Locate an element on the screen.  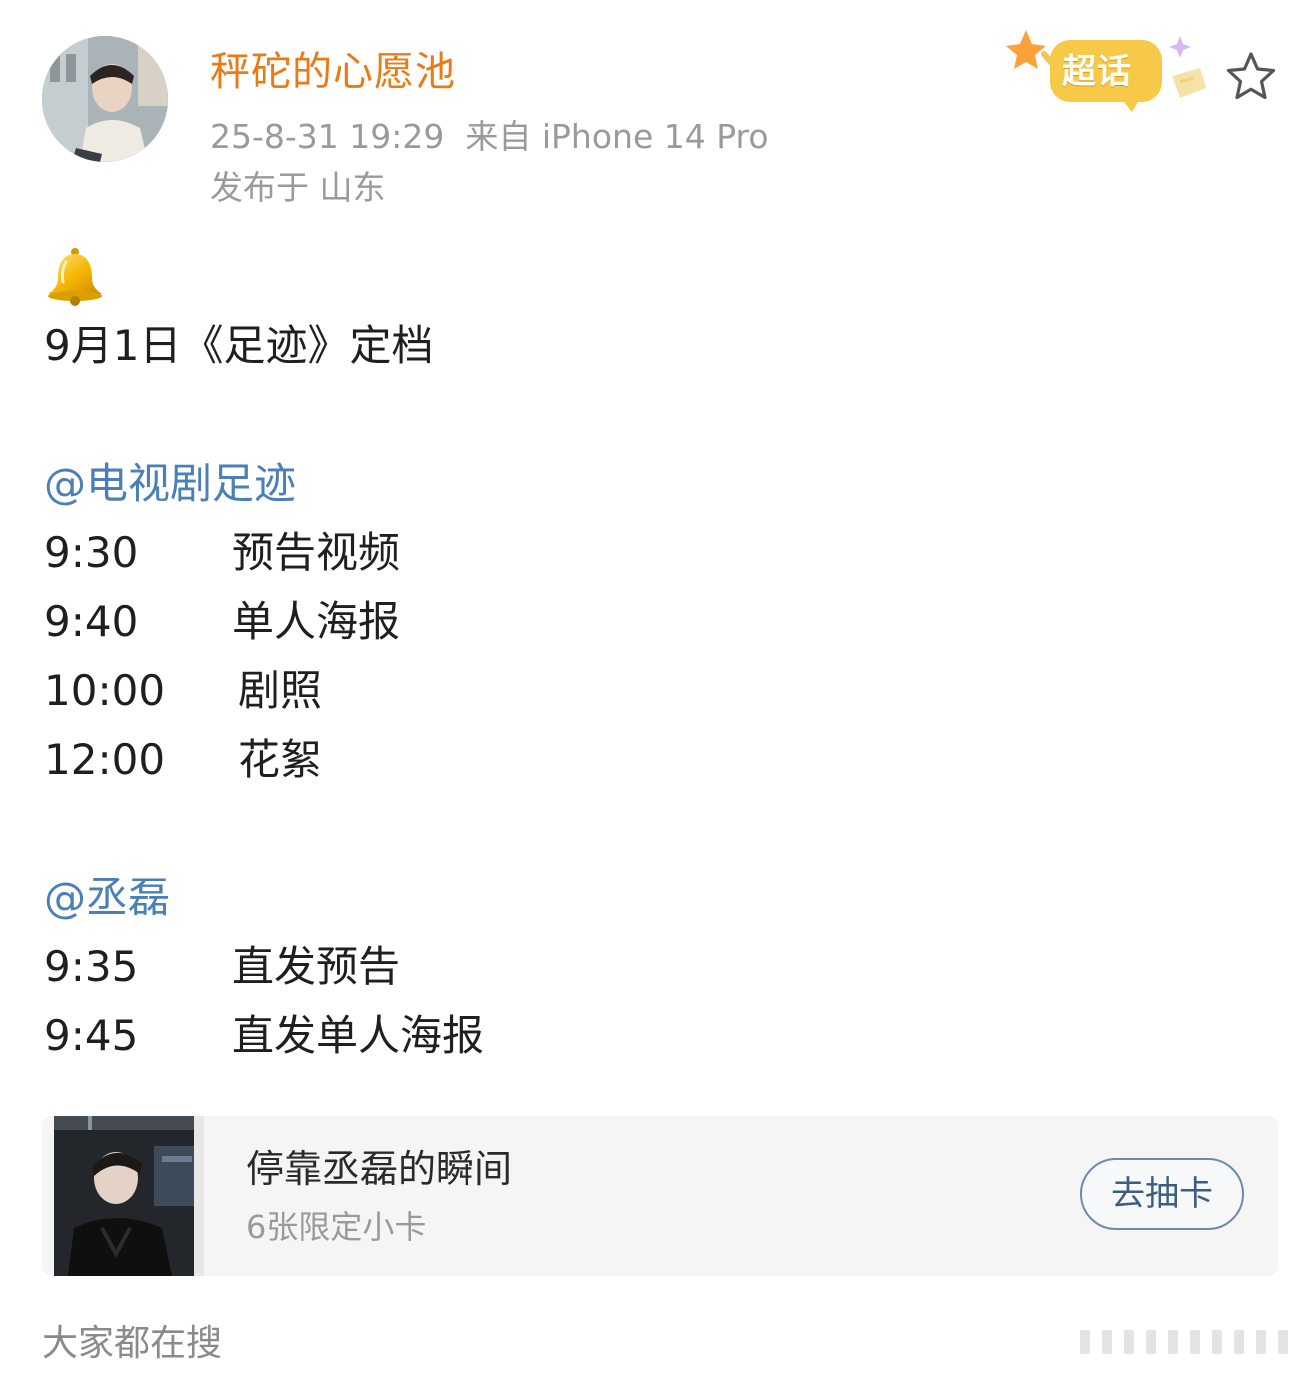
mention-link: @电视剧足迹 is located at coordinates (170, 484).